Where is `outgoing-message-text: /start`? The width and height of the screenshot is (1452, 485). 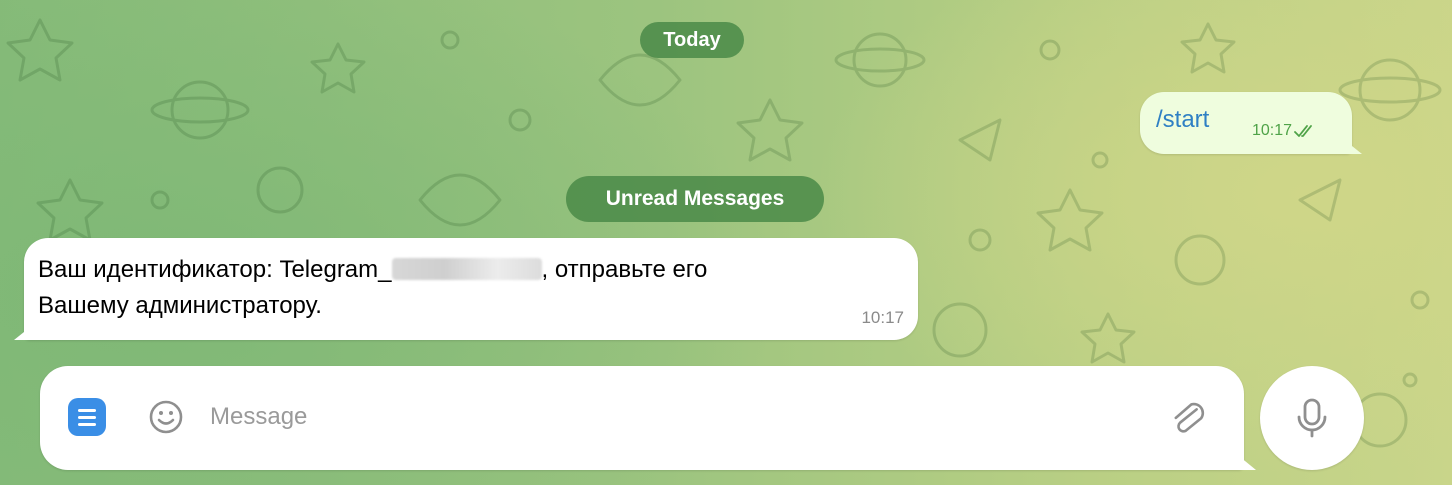
outgoing-message-text: /start is located at coordinates (1182, 120).